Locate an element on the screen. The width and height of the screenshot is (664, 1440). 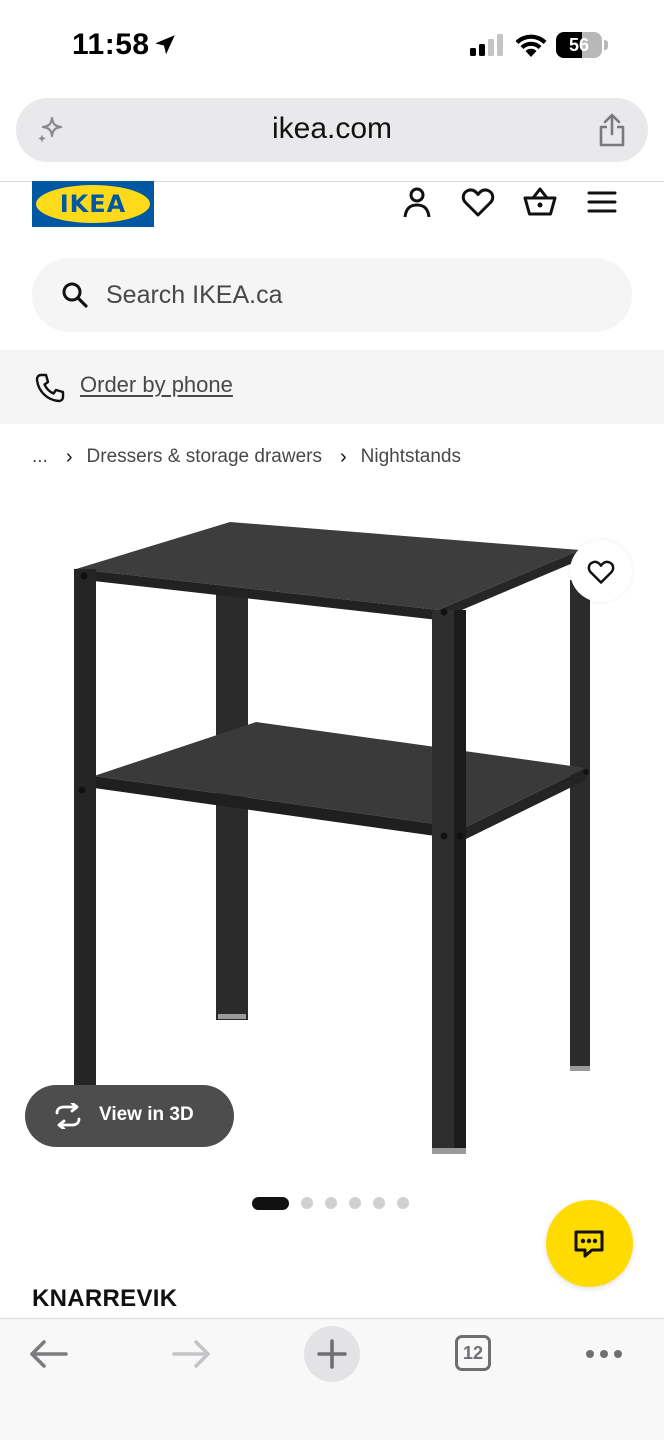
carousel-indicator is located at coordinates (330, 1203).